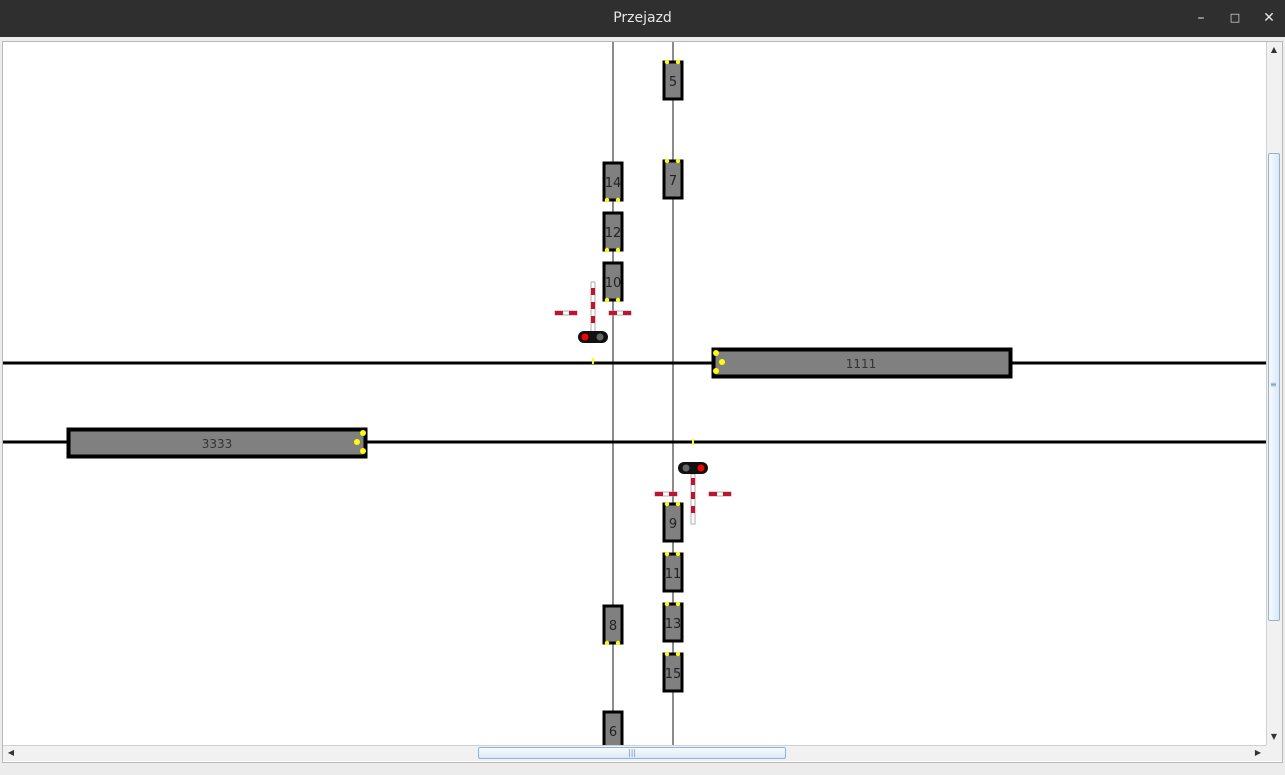 The image size is (1285, 775). Describe the element at coordinates (1201, 18) in the screenshot. I see `minimize-icon: –` at that location.